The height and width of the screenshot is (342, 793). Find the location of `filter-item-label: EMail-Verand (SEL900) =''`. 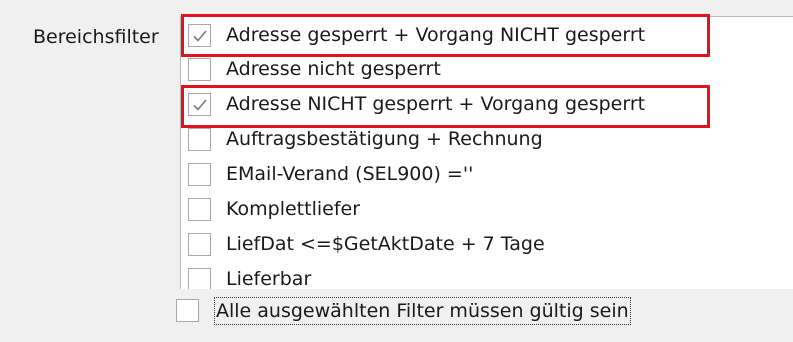

filter-item-label: EMail-Verand (SEL900) ='' is located at coordinates (350, 174).